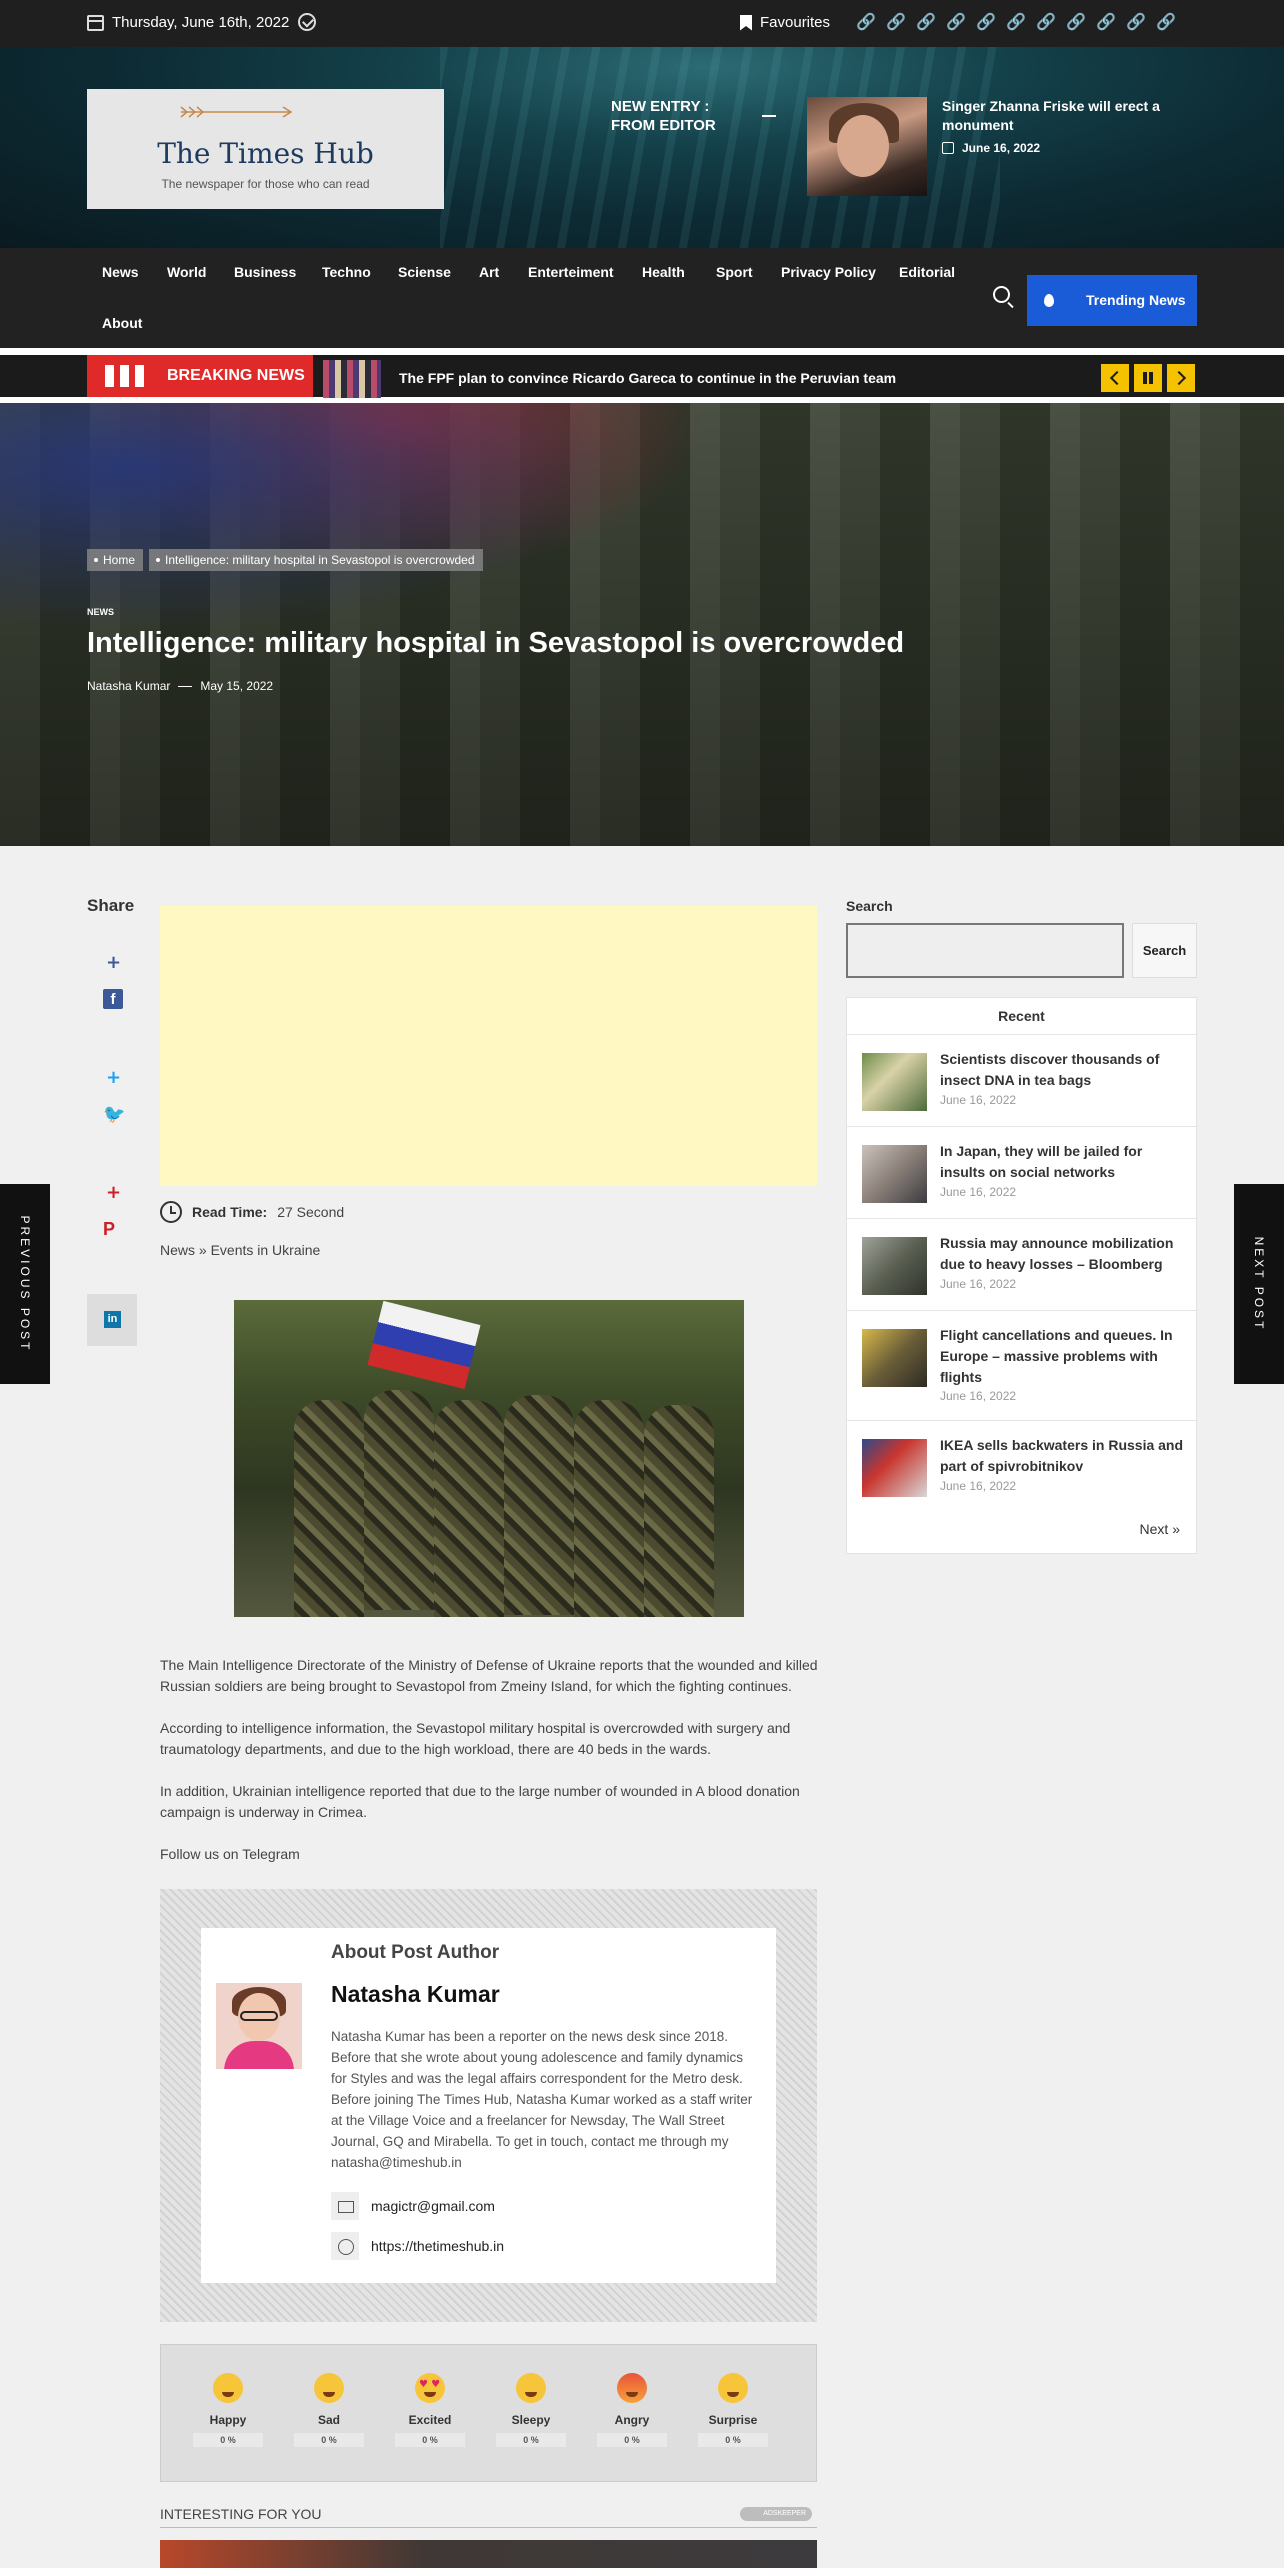 This screenshot has height=2568, width=1284. I want to click on favourites-link: Favourites, so click(785, 22).